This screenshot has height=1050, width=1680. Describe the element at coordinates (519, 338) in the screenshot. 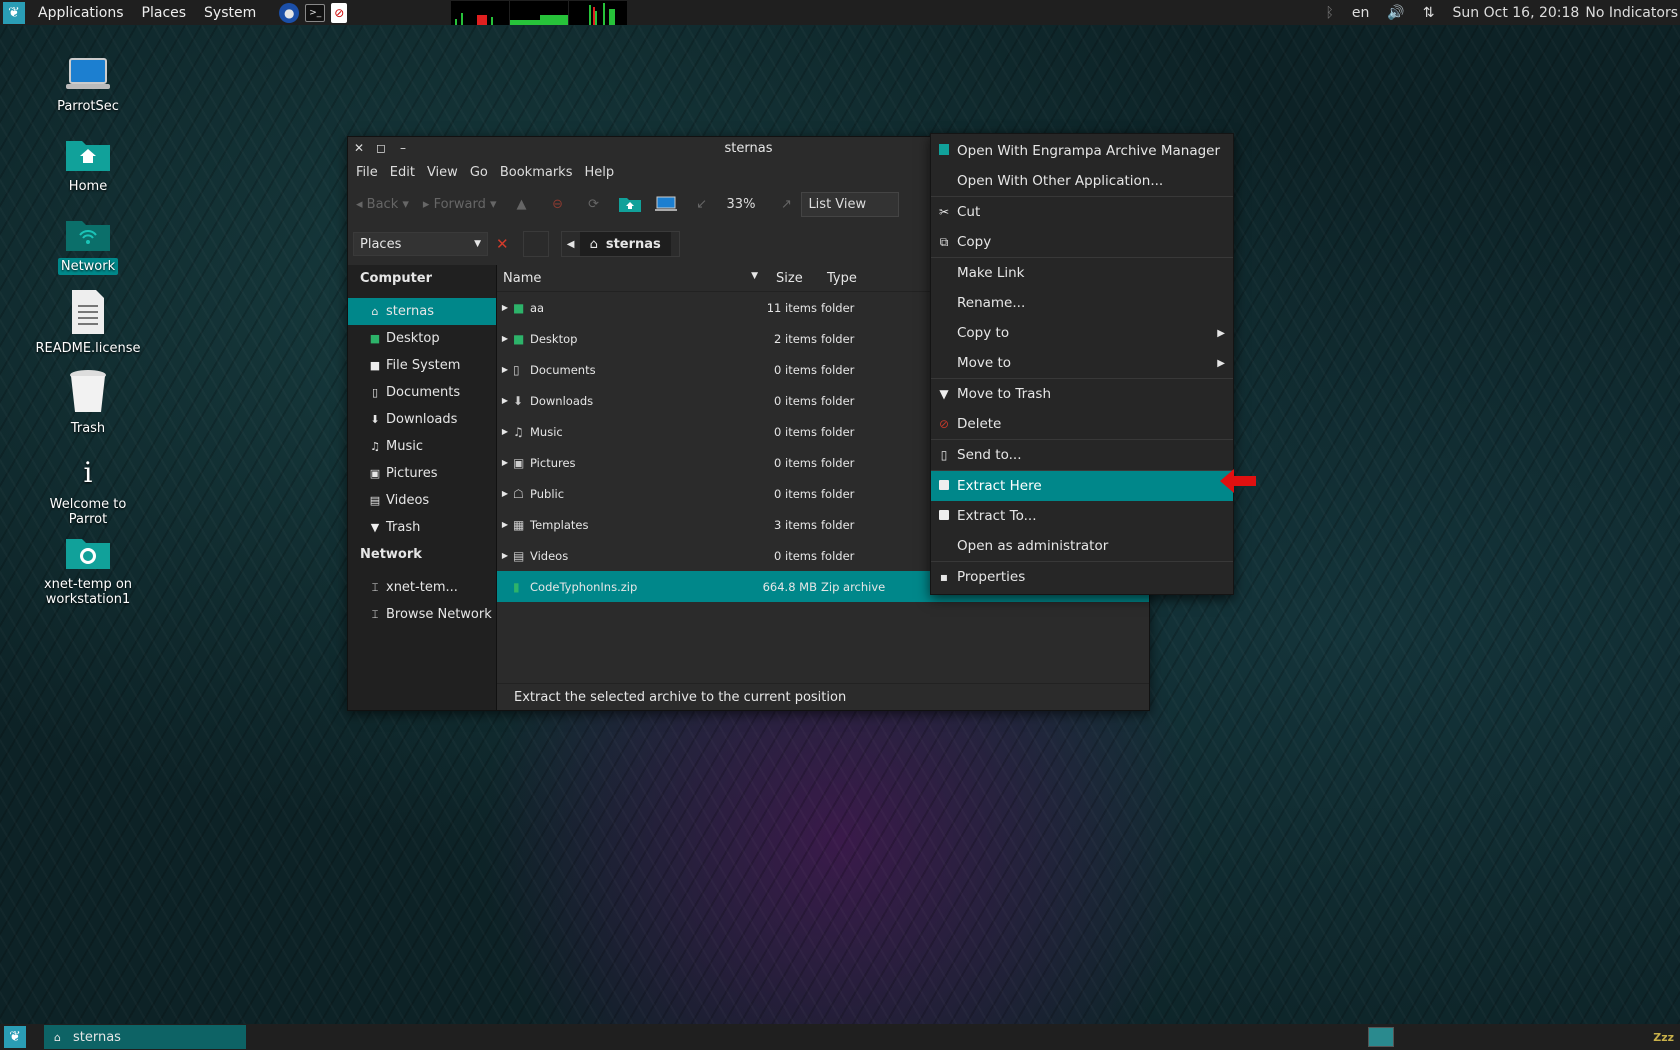

I see `desktop-folder-icon: ■` at that location.